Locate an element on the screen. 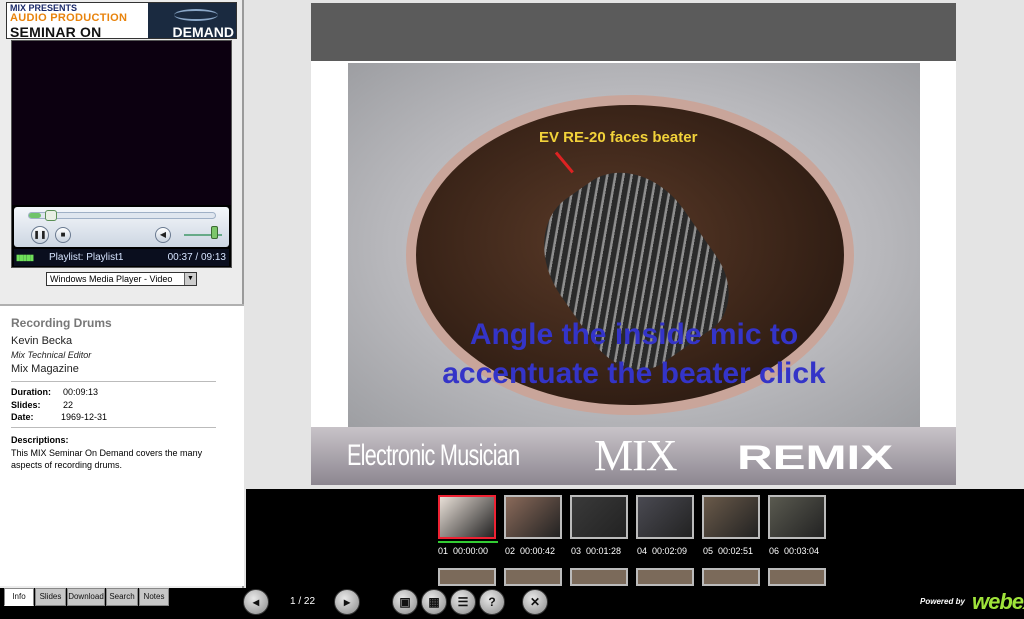 This screenshot has height=619, width=1024. electronic-musician-logo: Electronic Musician is located at coordinates (433, 455).